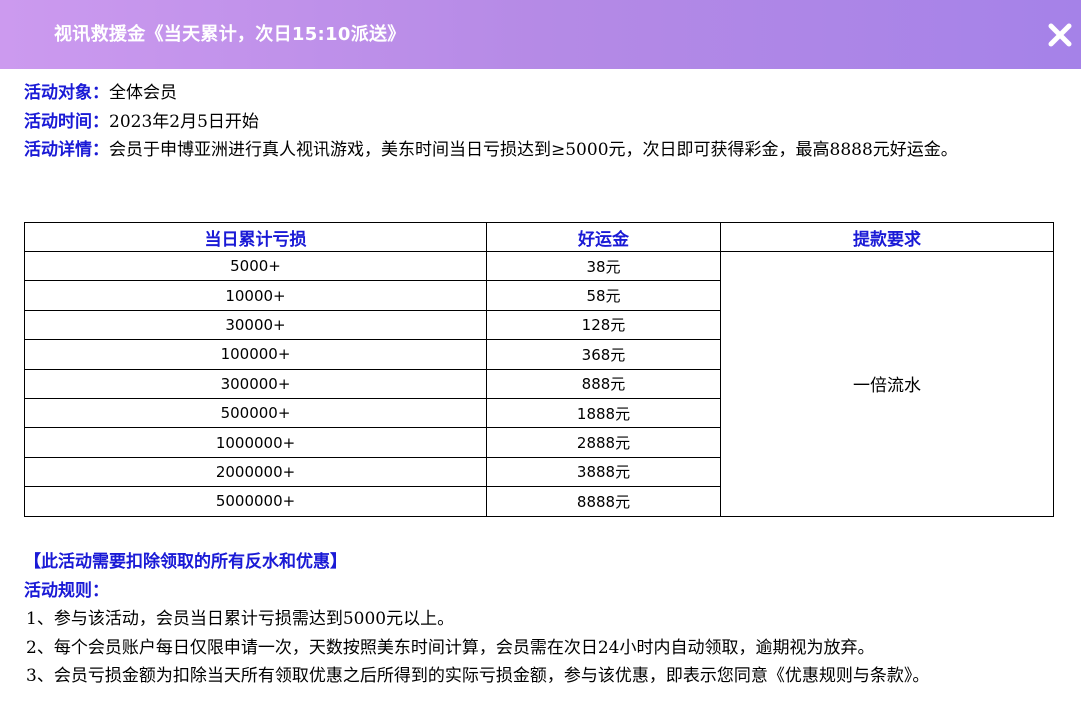 This screenshot has width=1081, height=718. I want to click on rules-title: 活动规则：, so click(66, 590).